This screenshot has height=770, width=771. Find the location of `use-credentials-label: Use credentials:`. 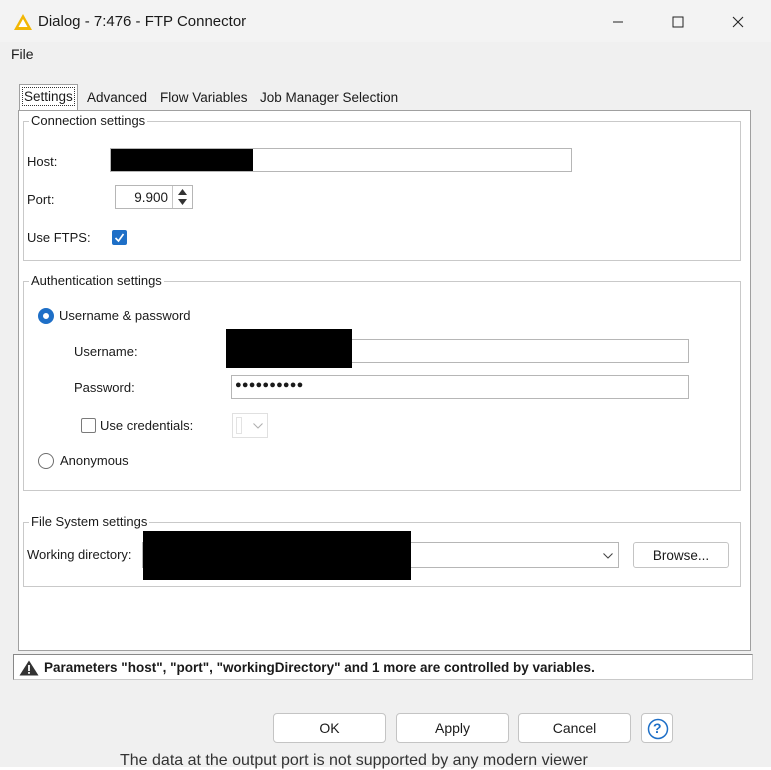

use-credentials-label: Use credentials: is located at coordinates (146, 425).